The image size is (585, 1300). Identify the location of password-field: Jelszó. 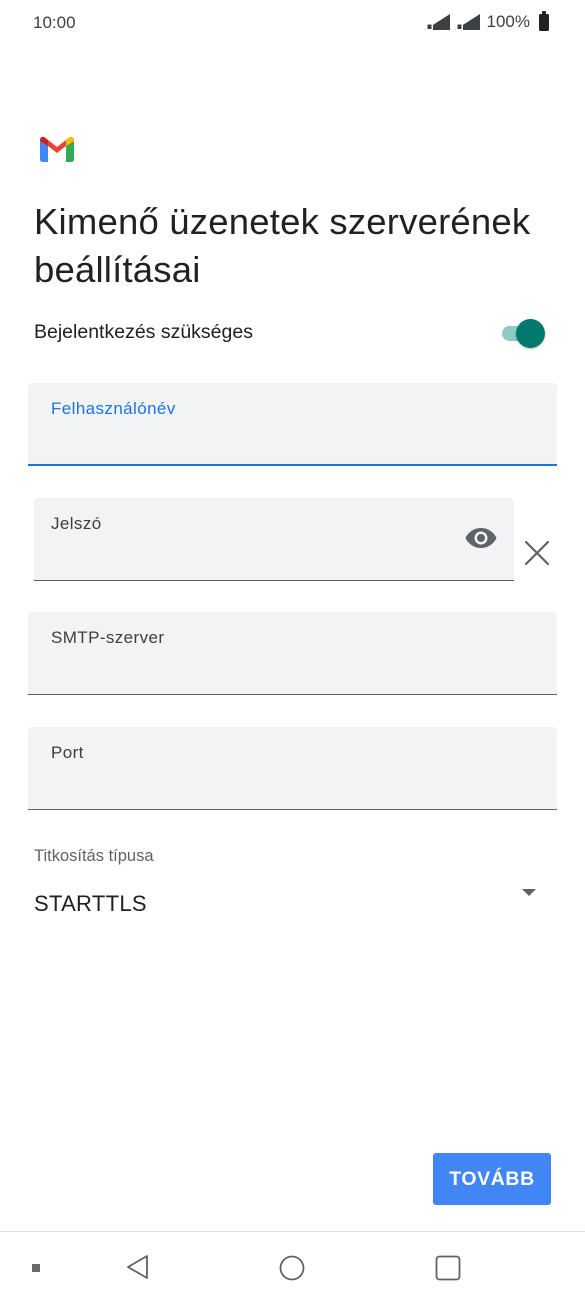
(274, 539).